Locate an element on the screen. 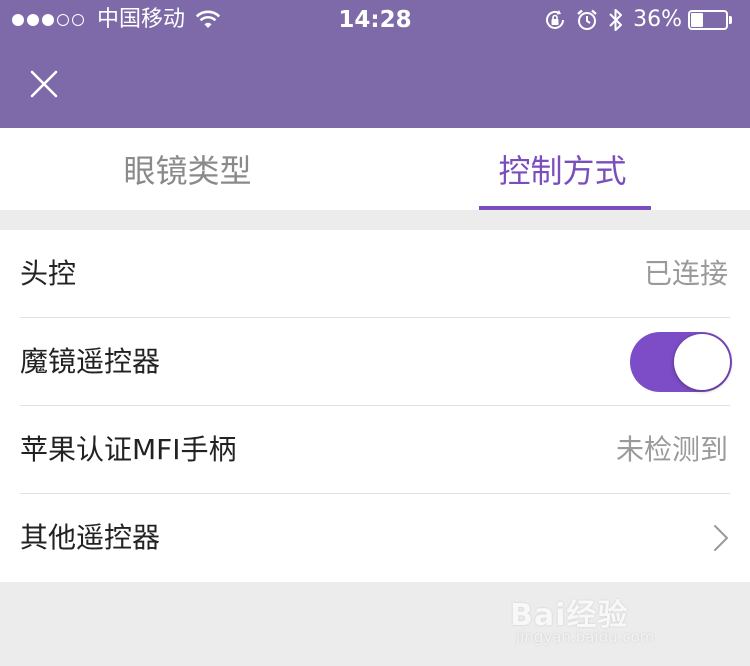  close-icon is located at coordinates (44, 84).